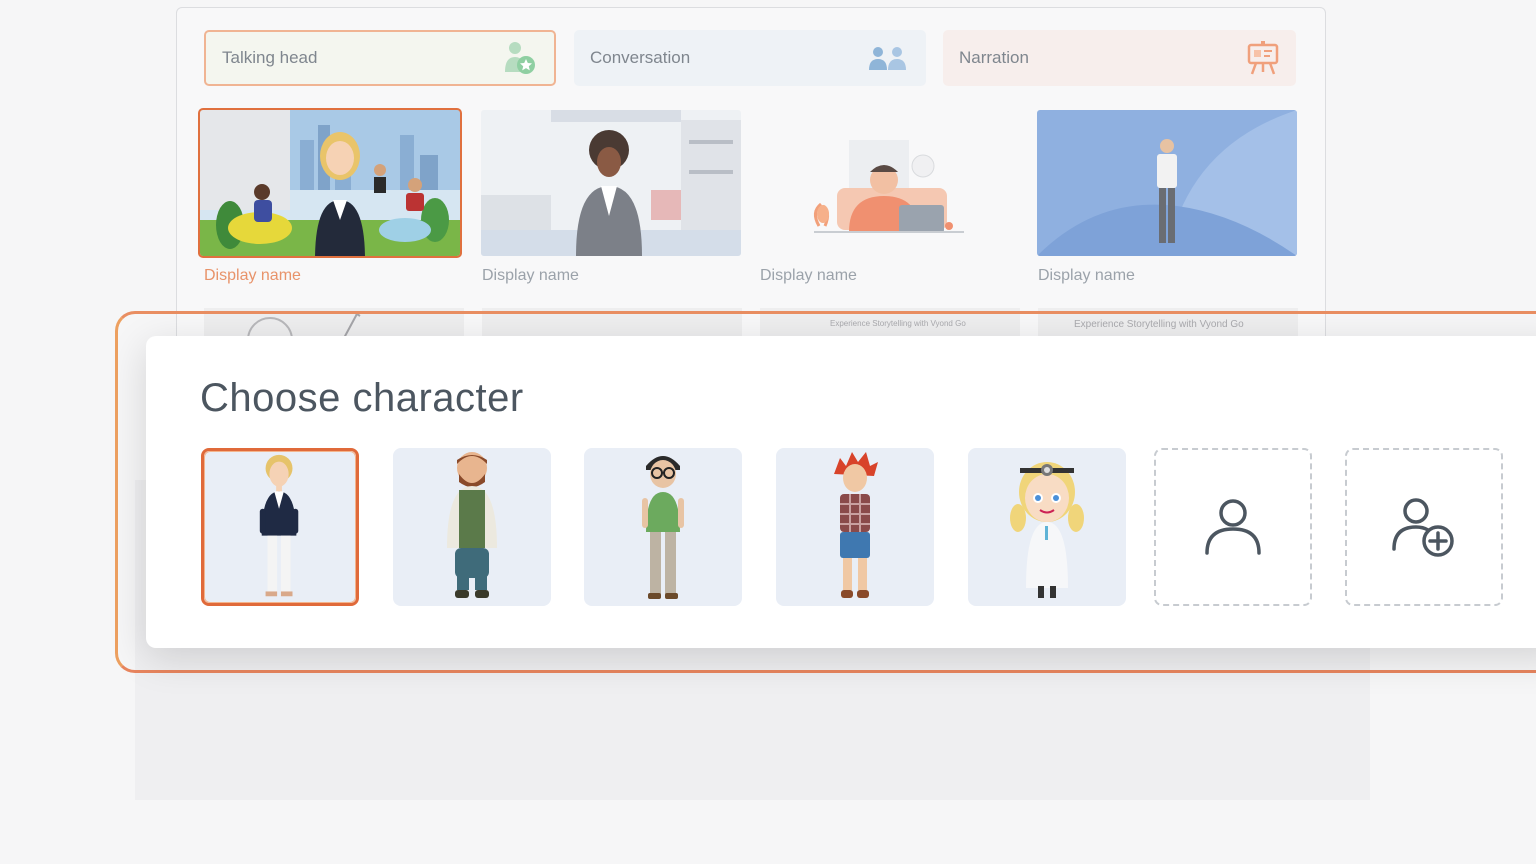 The height and width of the screenshot is (864, 1536). Describe the element at coordinates (994, 57) in the screenshot. I see `tab-label: Narration` at that location.